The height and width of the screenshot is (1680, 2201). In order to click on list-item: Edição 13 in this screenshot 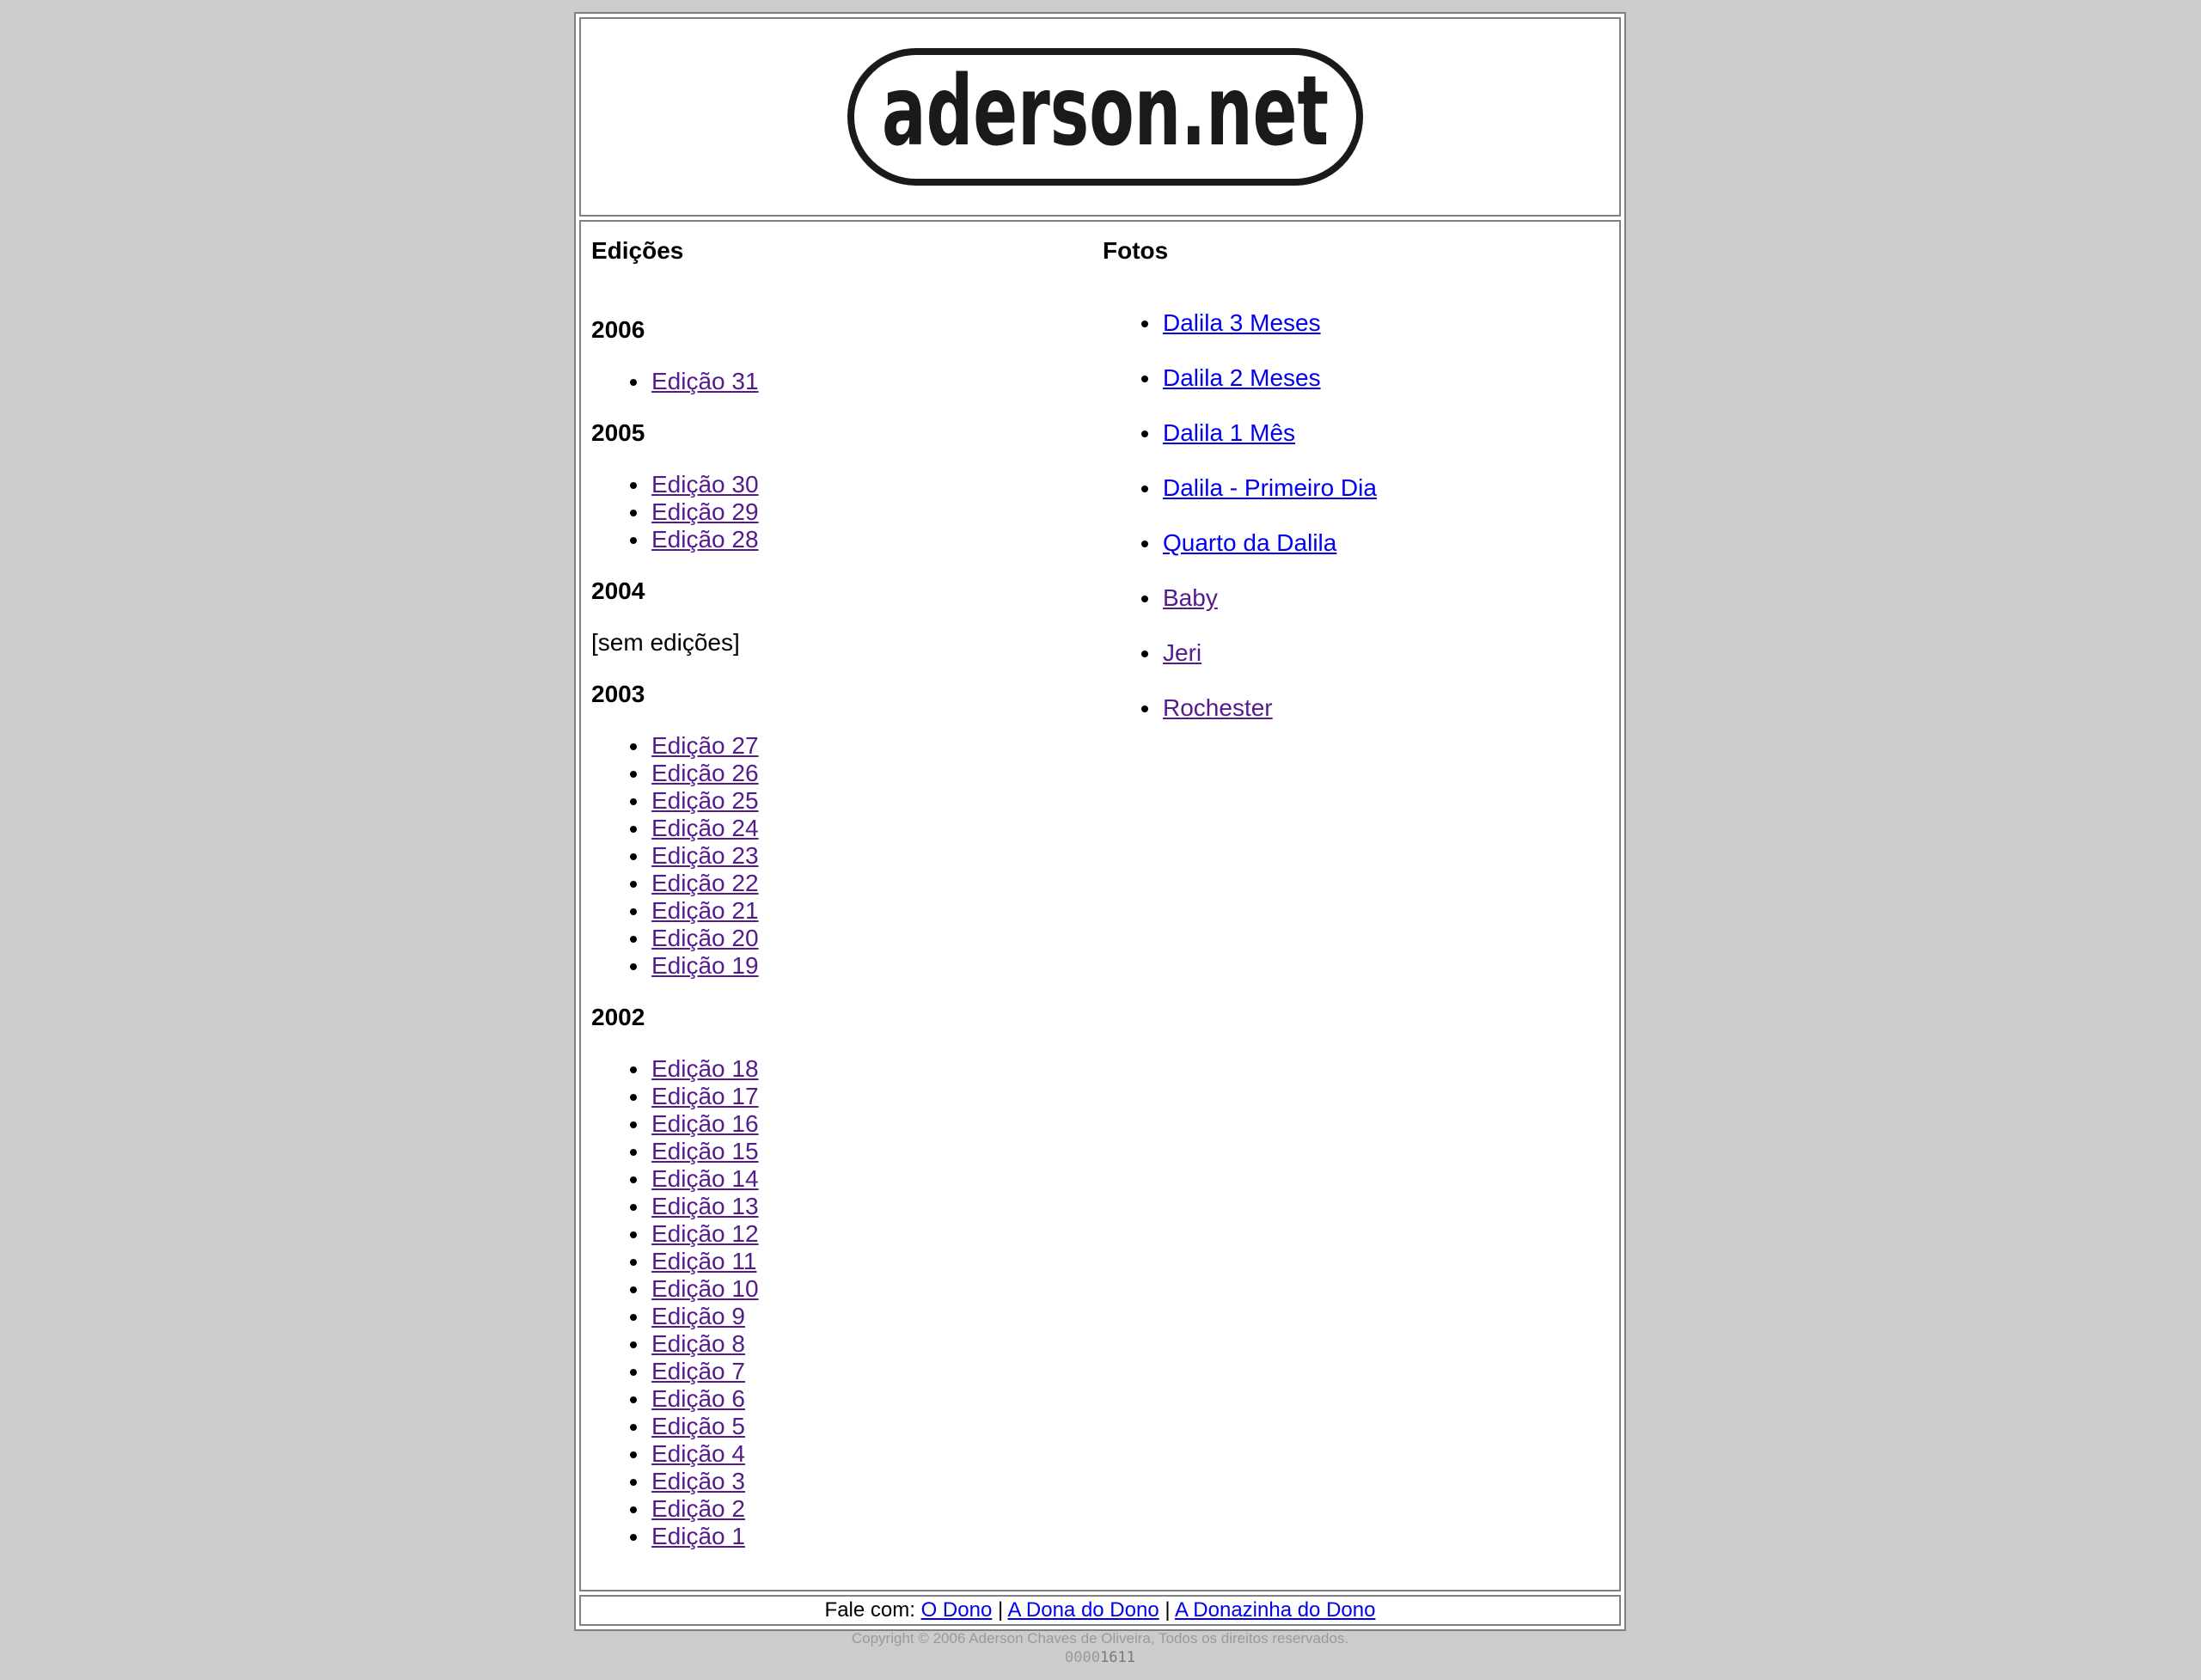, I will do `click(832, 1207)`.